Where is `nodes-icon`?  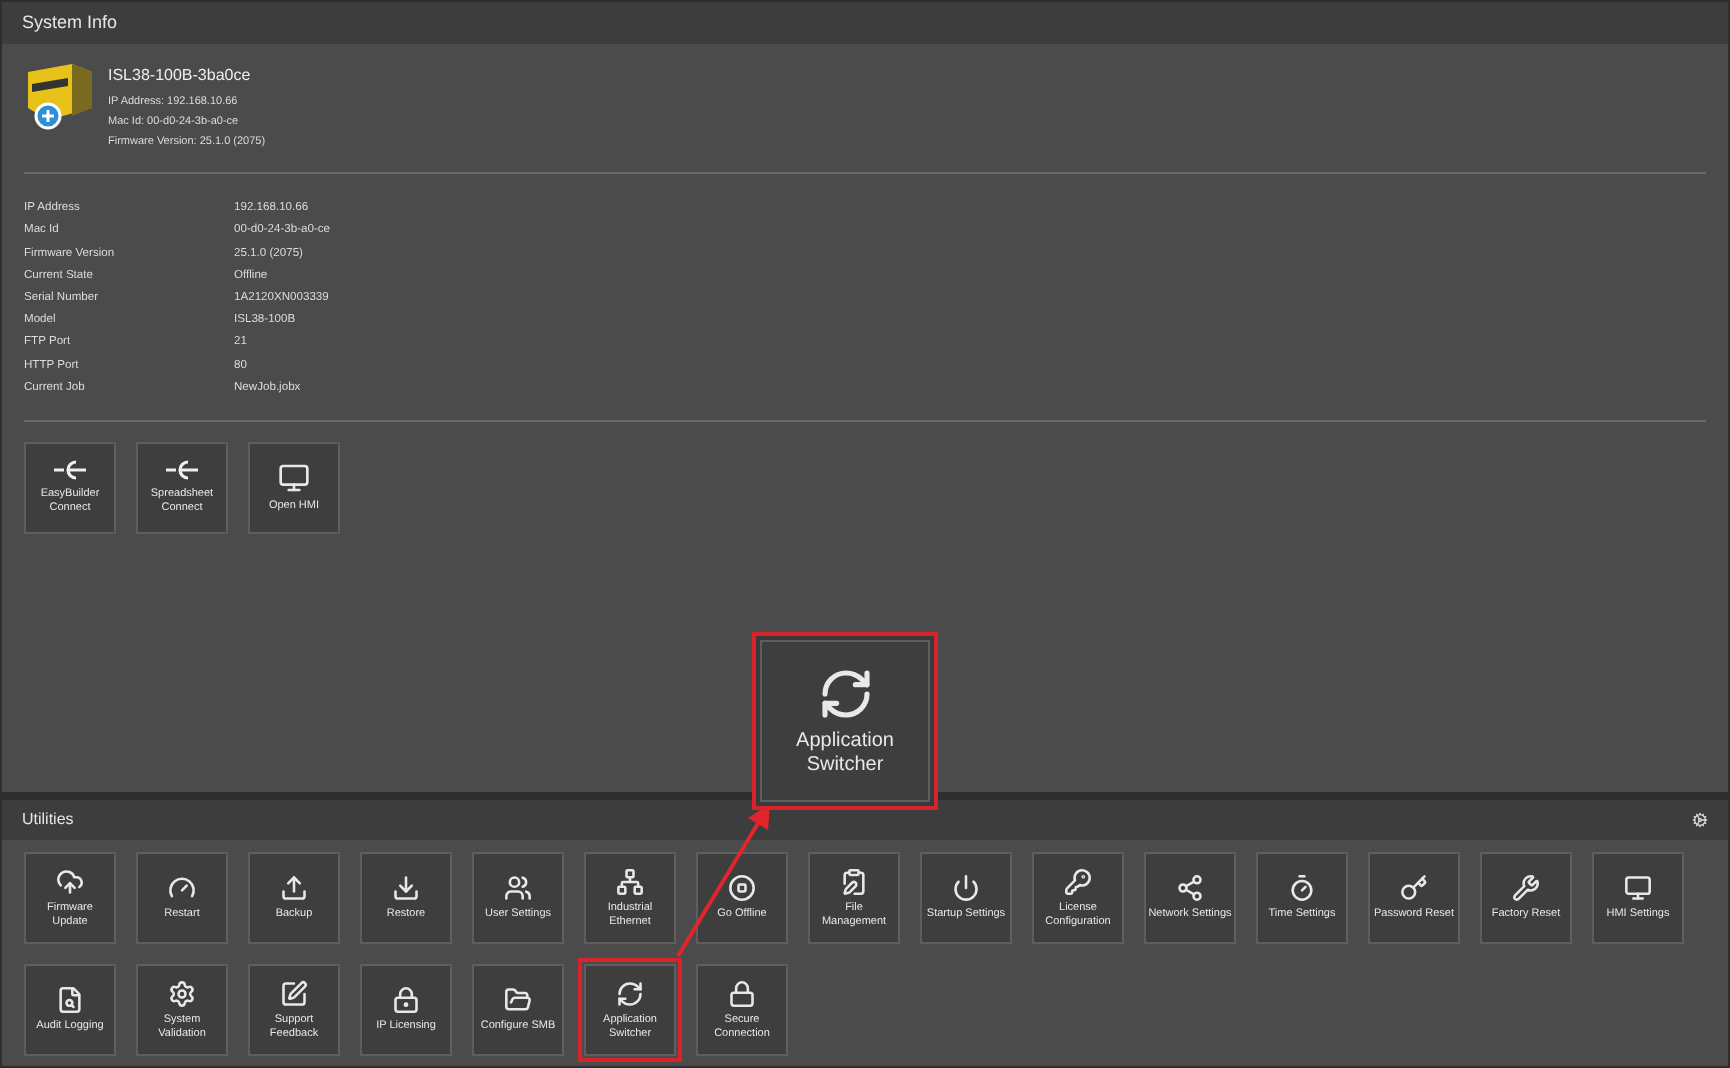
nodes-icon is located at coordinates (1190, 888).